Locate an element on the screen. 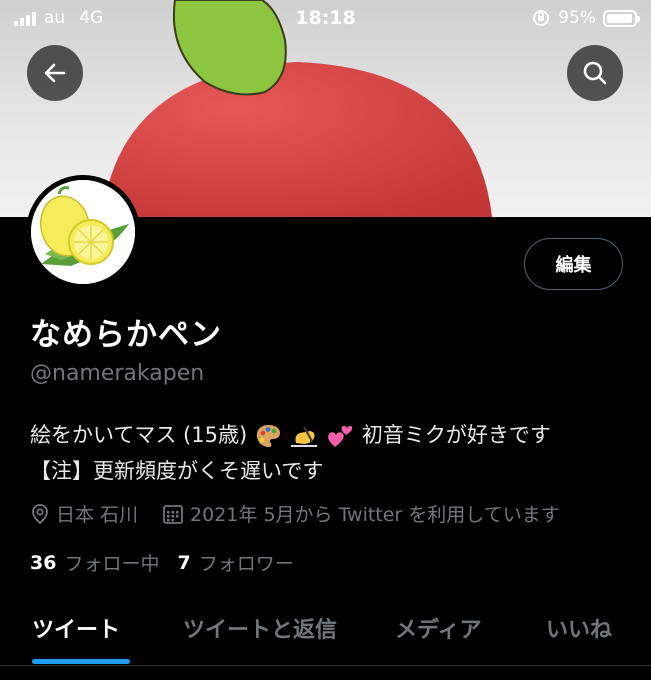  active-tab-indicator is located at coordinates (81, 661).